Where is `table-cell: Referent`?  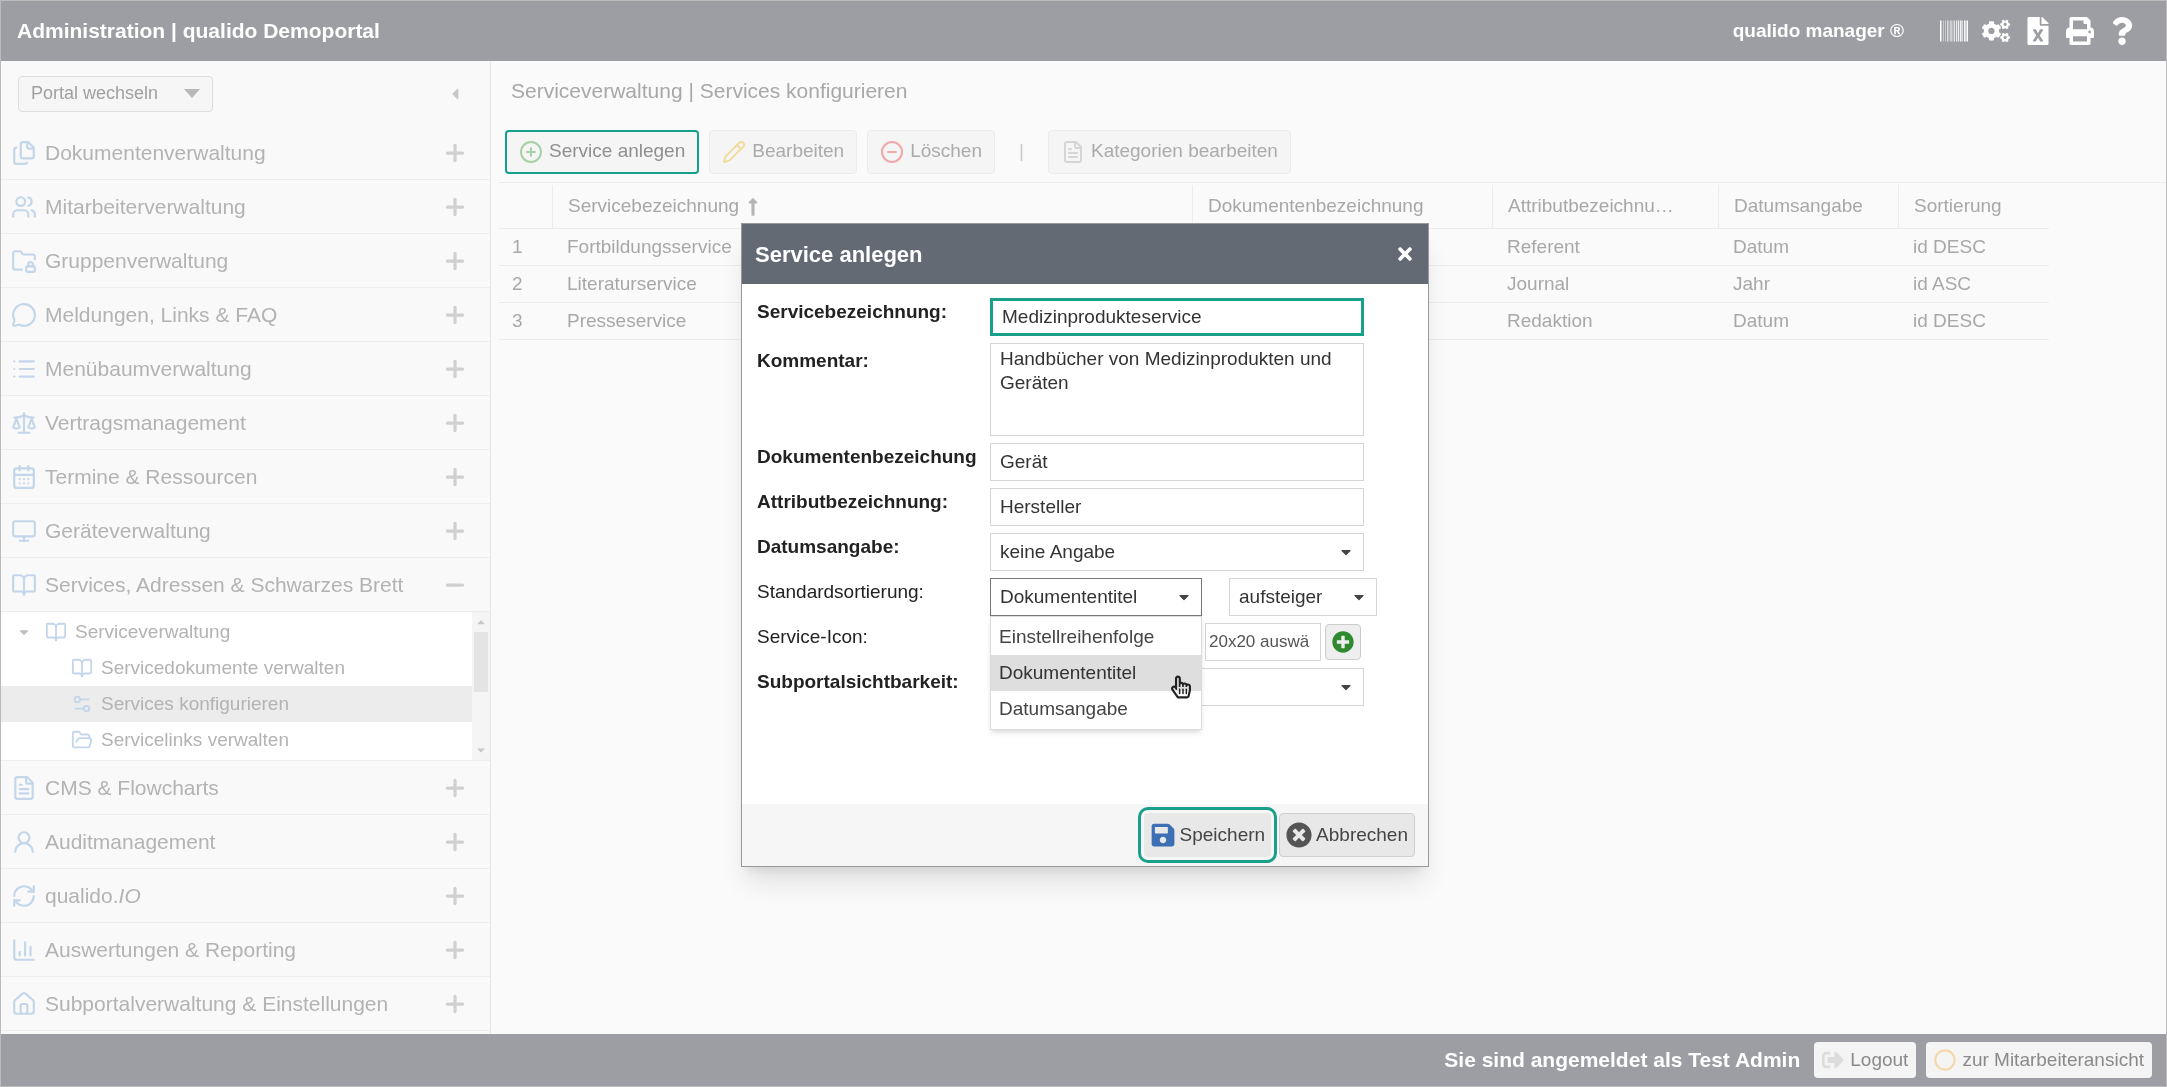
table-cell: Referent is located at coordinates (1543, 246).